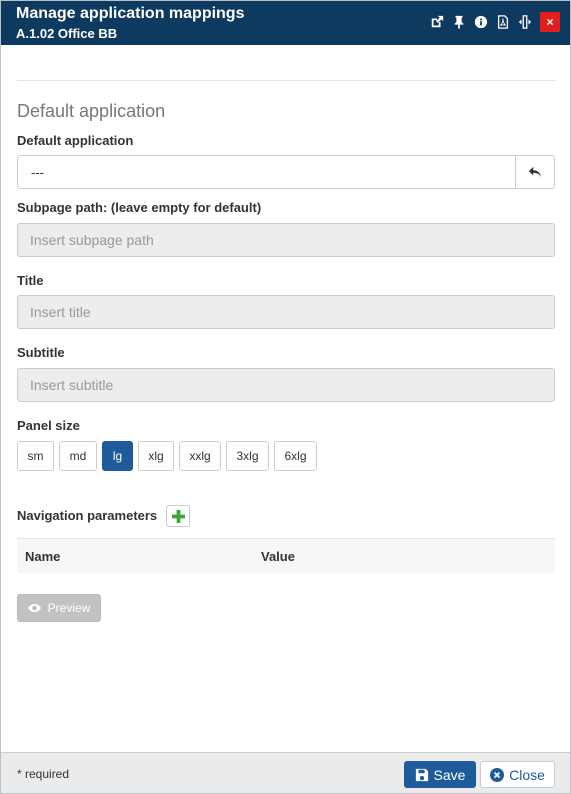  I want to click on size-option-sm: sm, so click(35, 456).